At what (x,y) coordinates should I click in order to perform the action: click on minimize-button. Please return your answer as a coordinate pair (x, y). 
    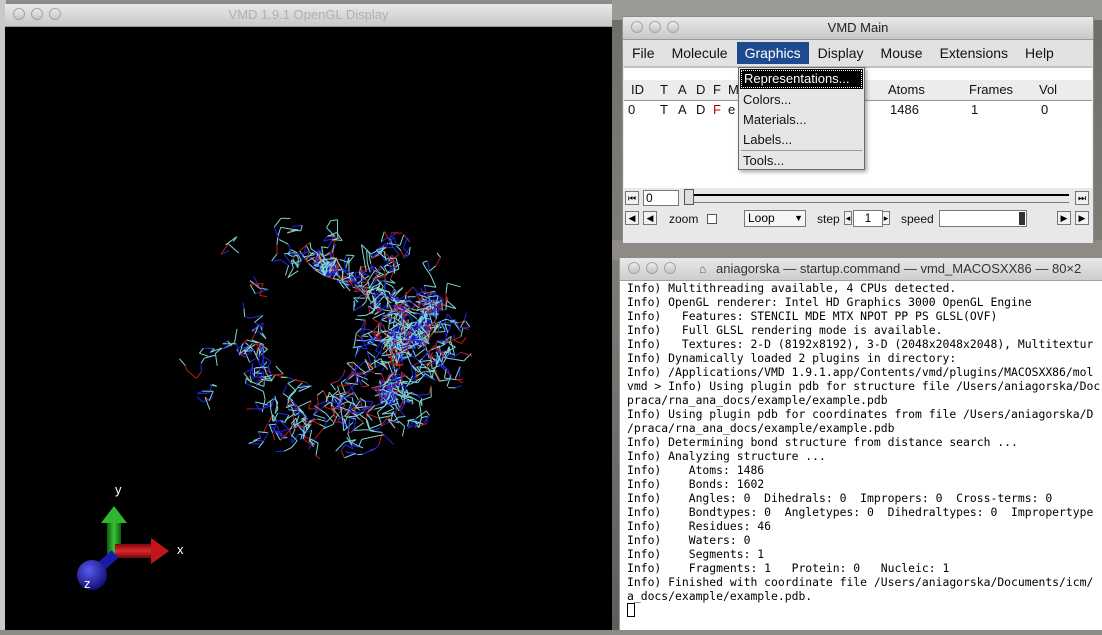
    Looking at the image, I should click on (652, 268).